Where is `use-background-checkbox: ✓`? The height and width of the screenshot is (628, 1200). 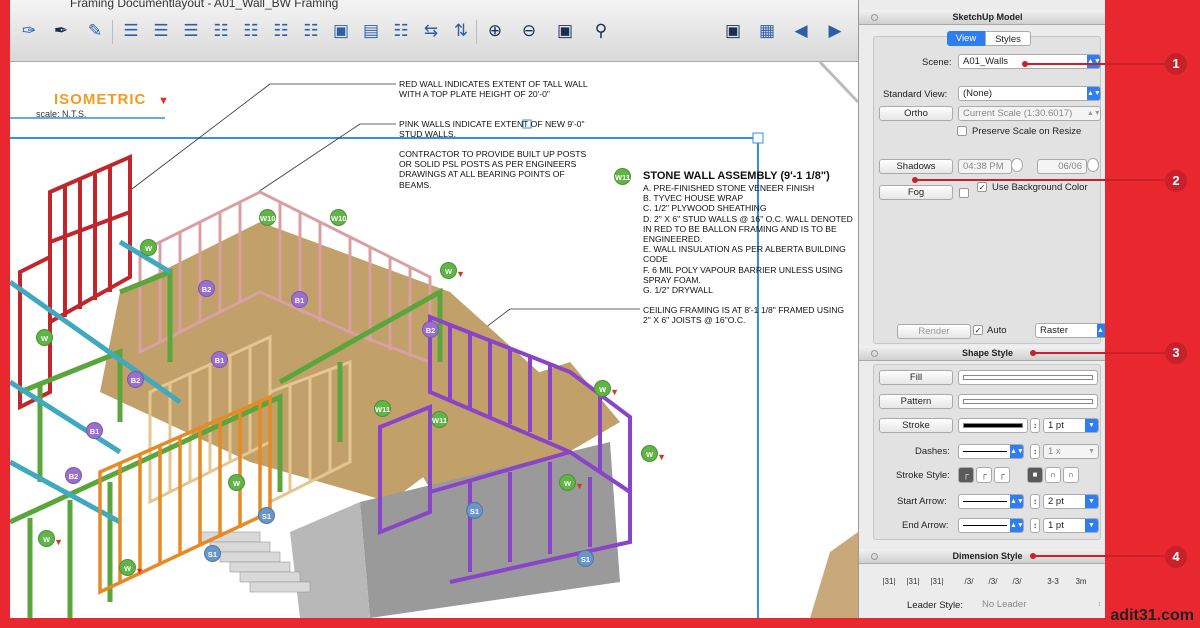 use-background-checkbox: ✓ is located at coordinates (982, 187).